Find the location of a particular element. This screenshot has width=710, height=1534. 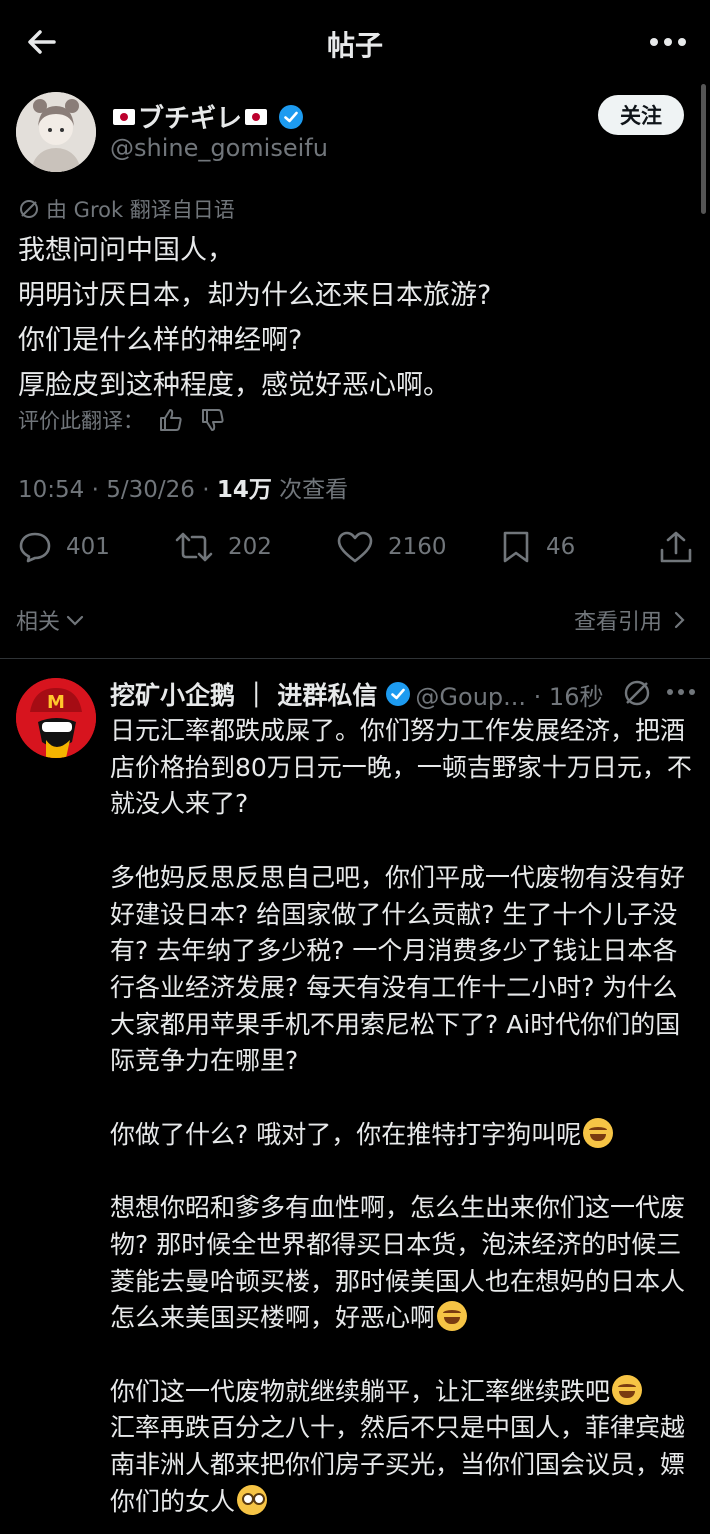

reply-count: 401 is located at coordinates (88, 547).